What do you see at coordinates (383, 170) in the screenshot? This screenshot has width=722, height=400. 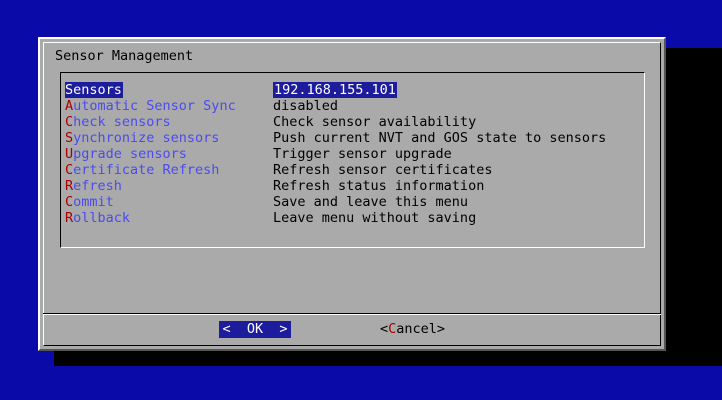 I see `menu-item-description: Refresh sensor certificates` at bounding box center [383, 170].